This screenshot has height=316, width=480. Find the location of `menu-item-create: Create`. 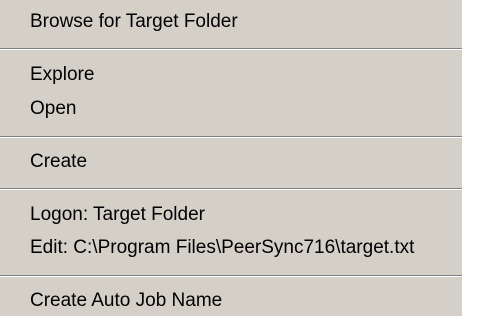

menu-item-create: Create is located at coordinates (58, 162).